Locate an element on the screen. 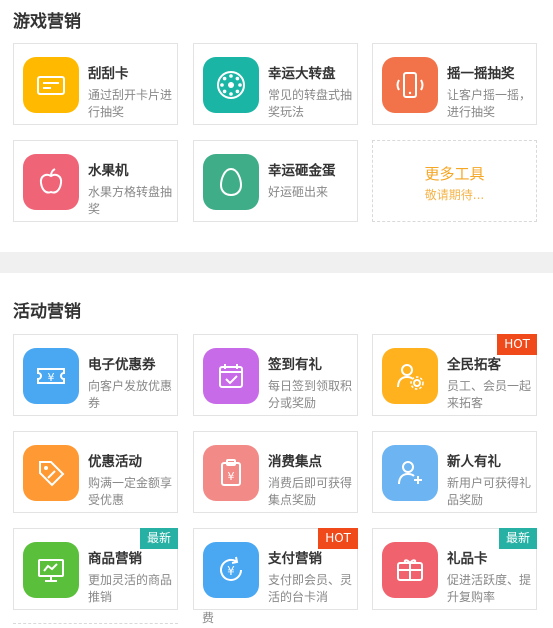  coupon-icon: ¥ is located at coordinates (51, 376).